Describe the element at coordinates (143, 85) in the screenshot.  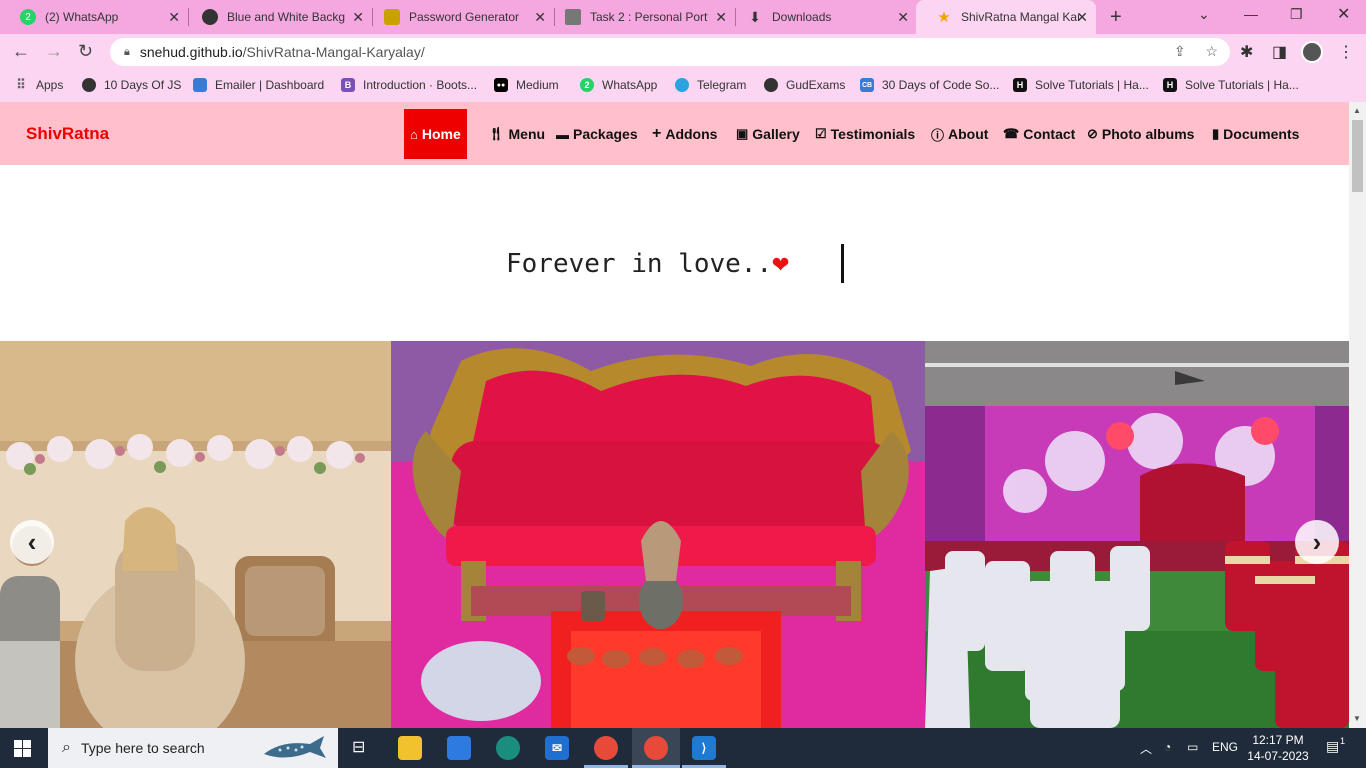
I see `bookmark-label: 10 Days Of JS` at that location.